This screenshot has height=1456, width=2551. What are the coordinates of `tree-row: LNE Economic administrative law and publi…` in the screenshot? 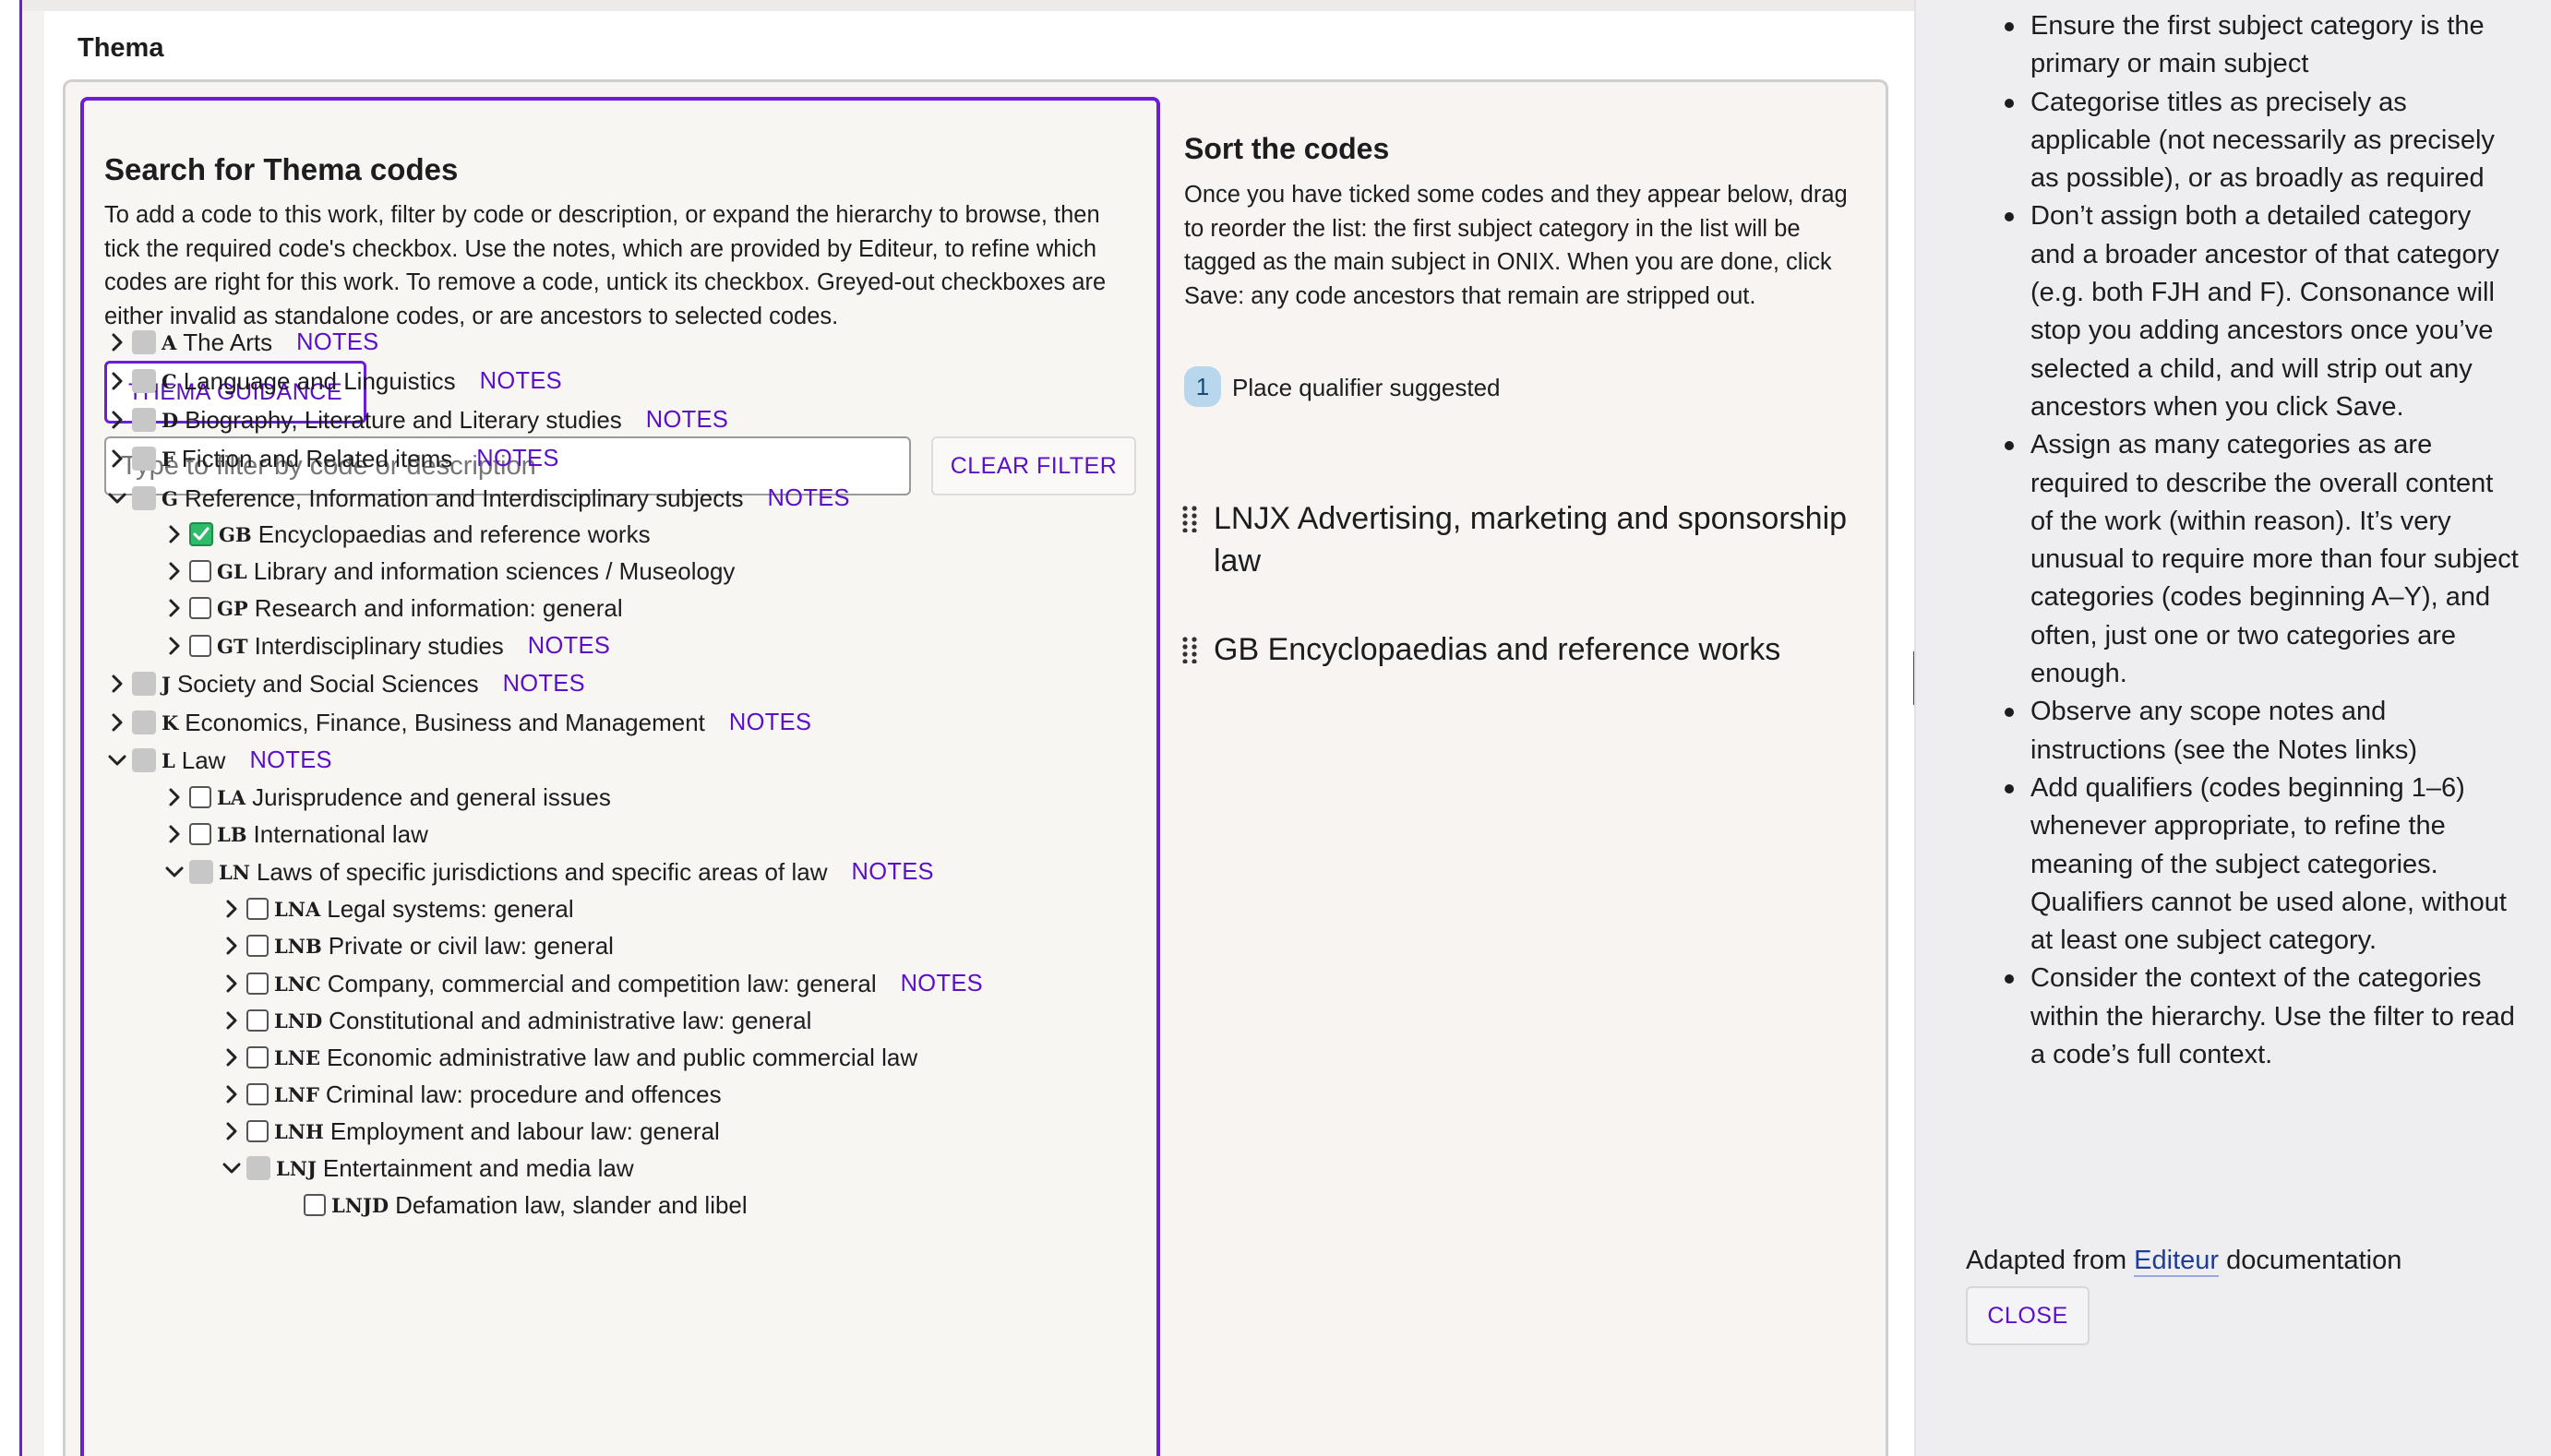 It's located at (569, 1057).